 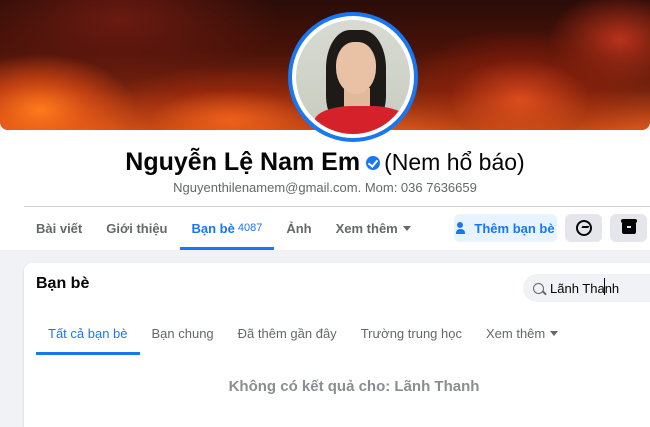 What do you see at coordinates (59, 228) in the screenshot?
I see `tab-posts: Bài viết` at bounding box center [59, 228].